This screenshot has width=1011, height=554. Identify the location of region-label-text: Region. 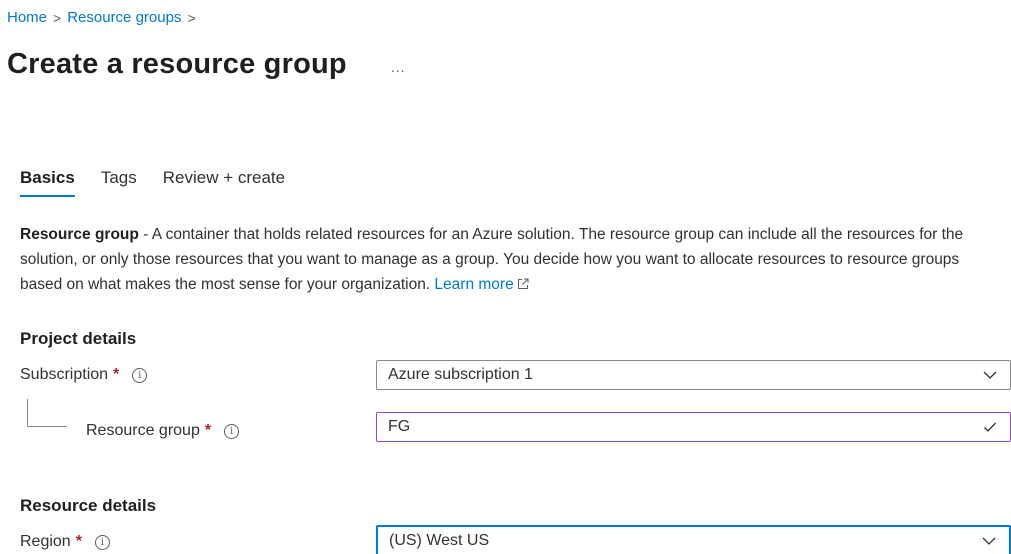
(45, 541).